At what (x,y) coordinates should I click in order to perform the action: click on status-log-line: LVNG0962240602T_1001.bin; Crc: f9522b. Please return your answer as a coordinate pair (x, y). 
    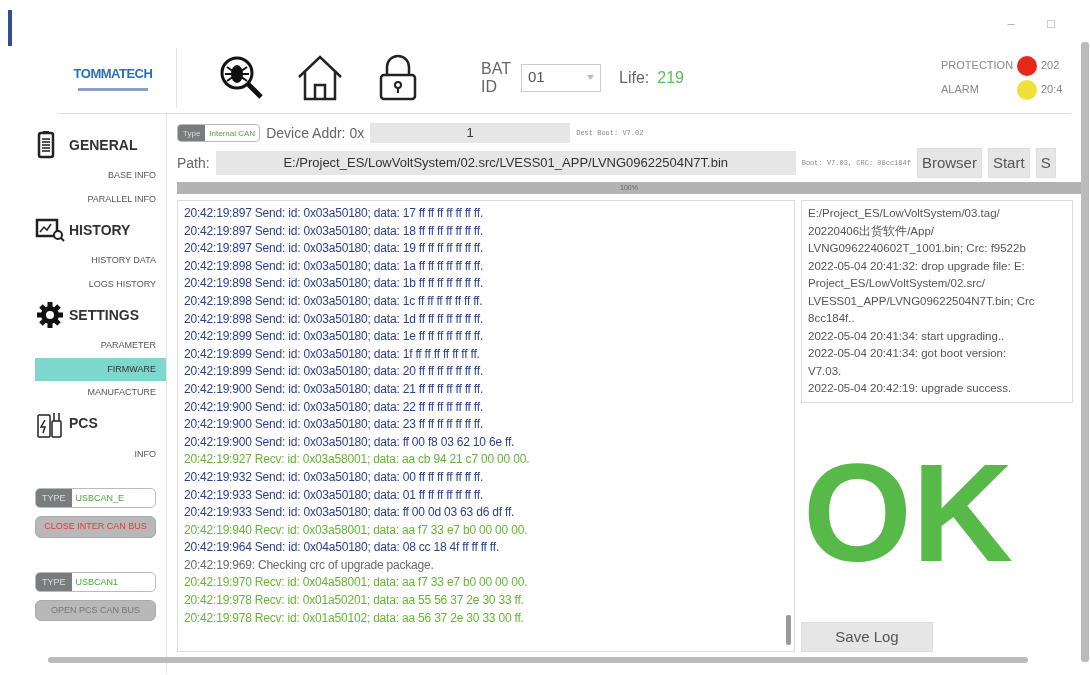
    Looking at the image, I should click on (917, 248).